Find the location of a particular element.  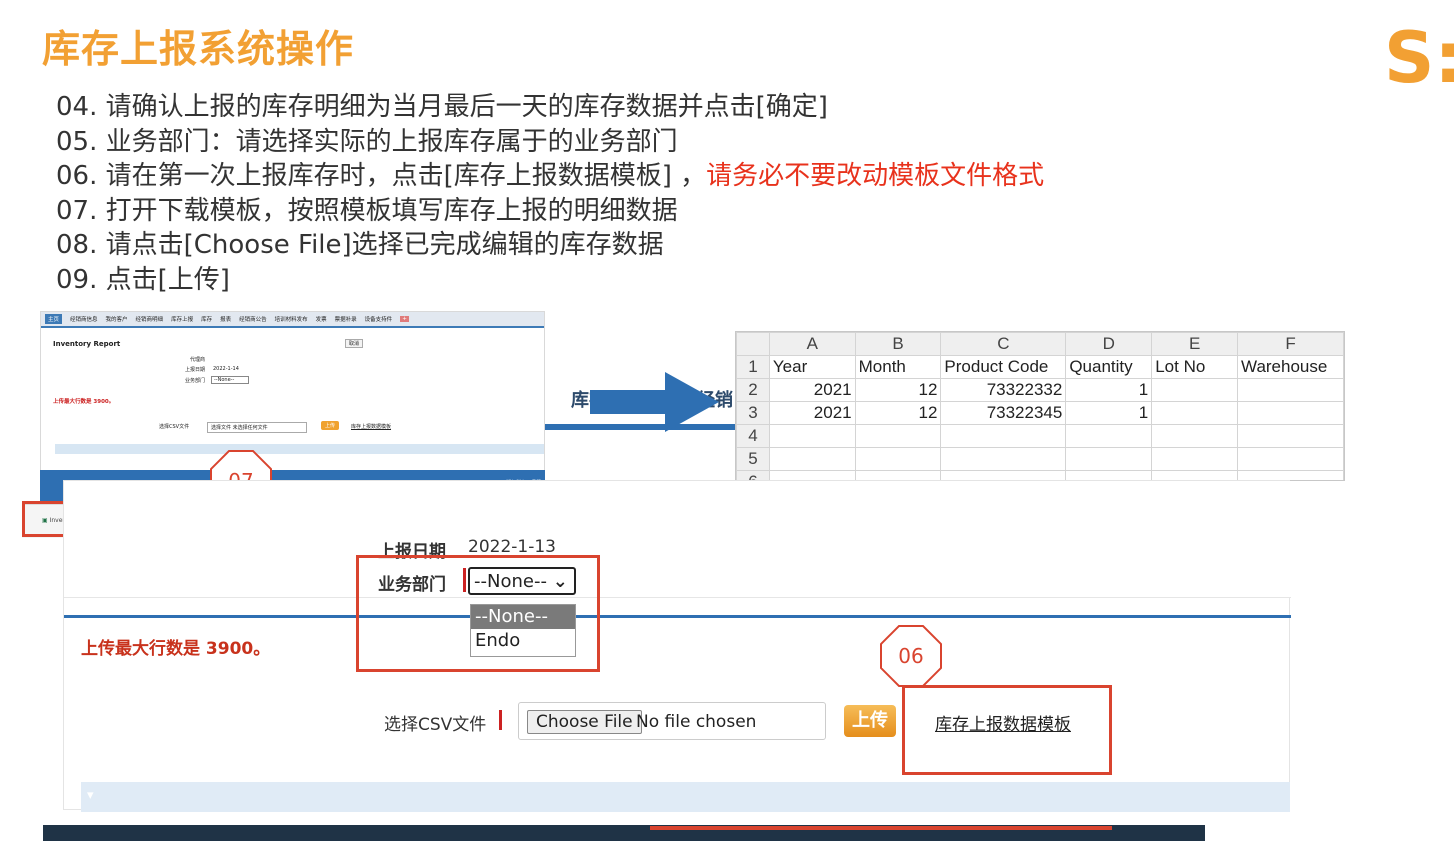

nav-reports: 报表 is located at coordinates (225, 319).